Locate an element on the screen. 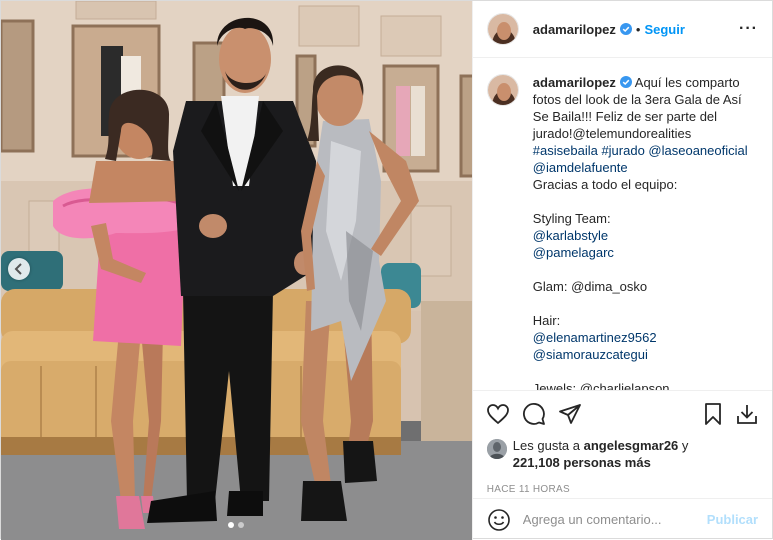 Image resolution: width=773 pixels, height=540 pixels. post-actions is located at coordinates (622, 414).